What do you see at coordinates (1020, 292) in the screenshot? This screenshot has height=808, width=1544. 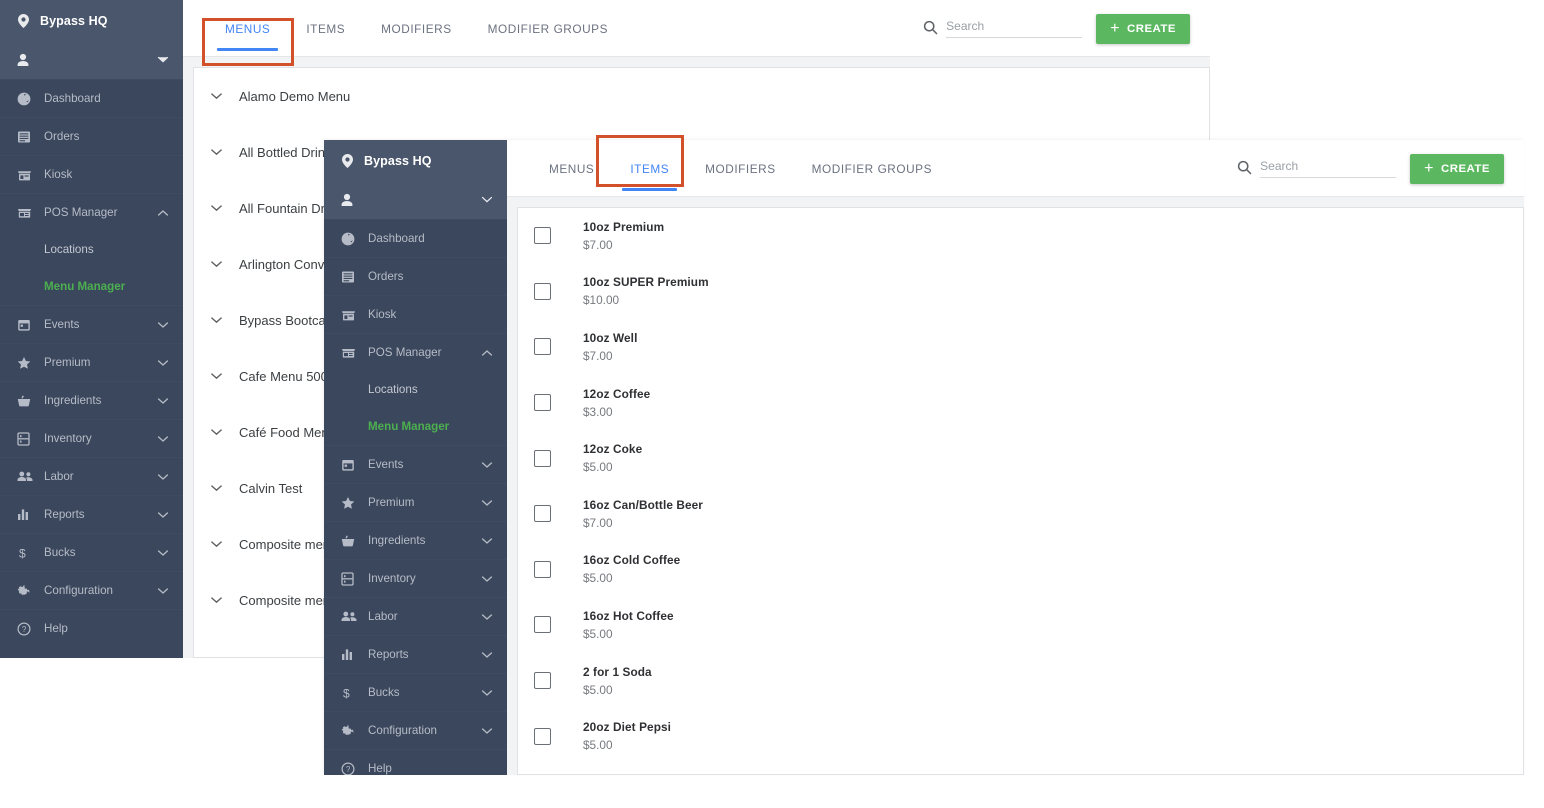 I see `list-item: 10oz SUPER Premium $10.00` at bounding box center [1020, 292].